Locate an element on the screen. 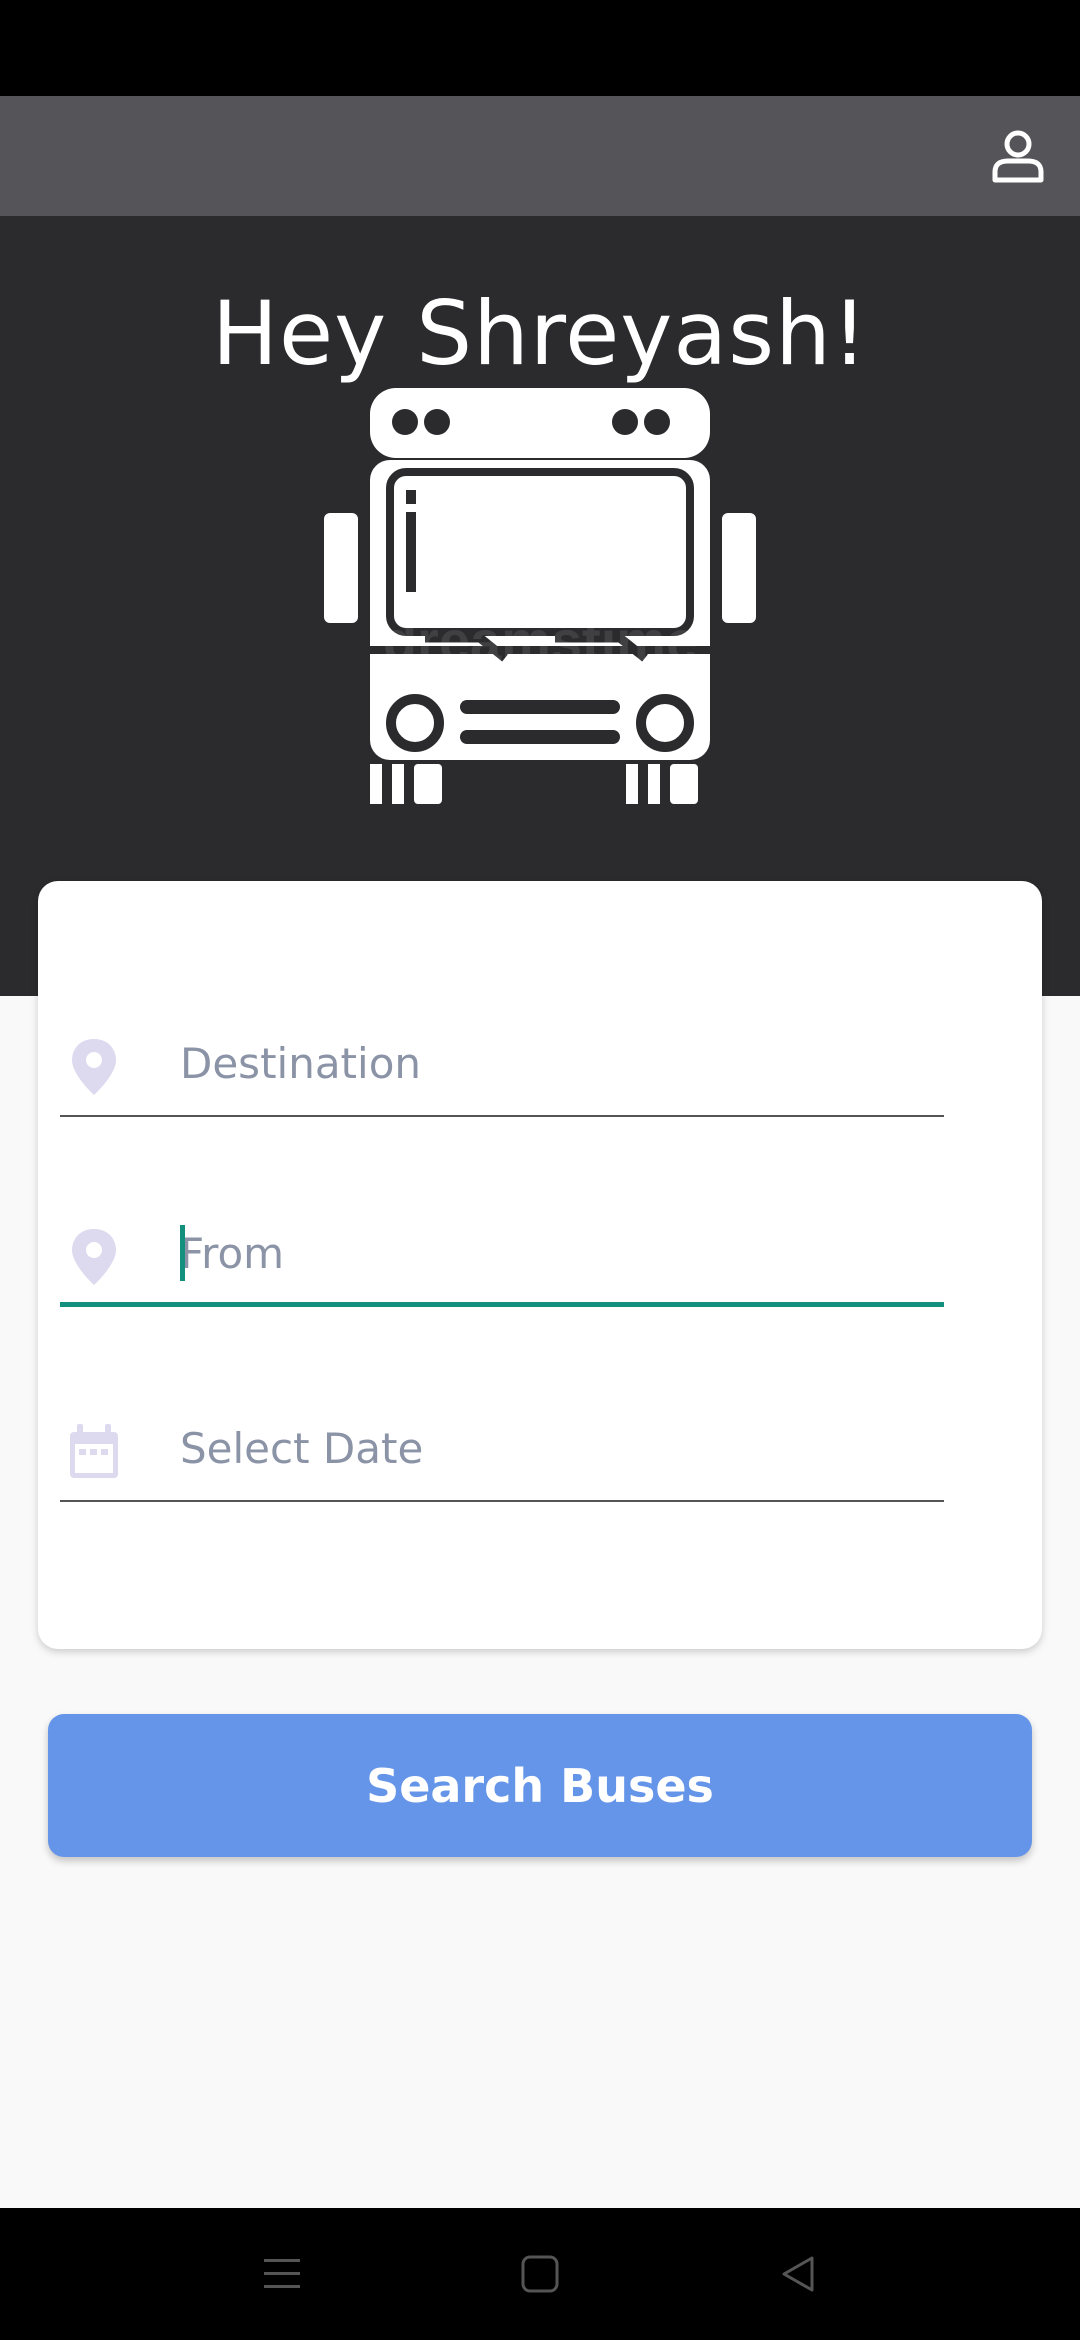 The image size is (1080, 2340). from-underline is located at coordinates (502, 1304).